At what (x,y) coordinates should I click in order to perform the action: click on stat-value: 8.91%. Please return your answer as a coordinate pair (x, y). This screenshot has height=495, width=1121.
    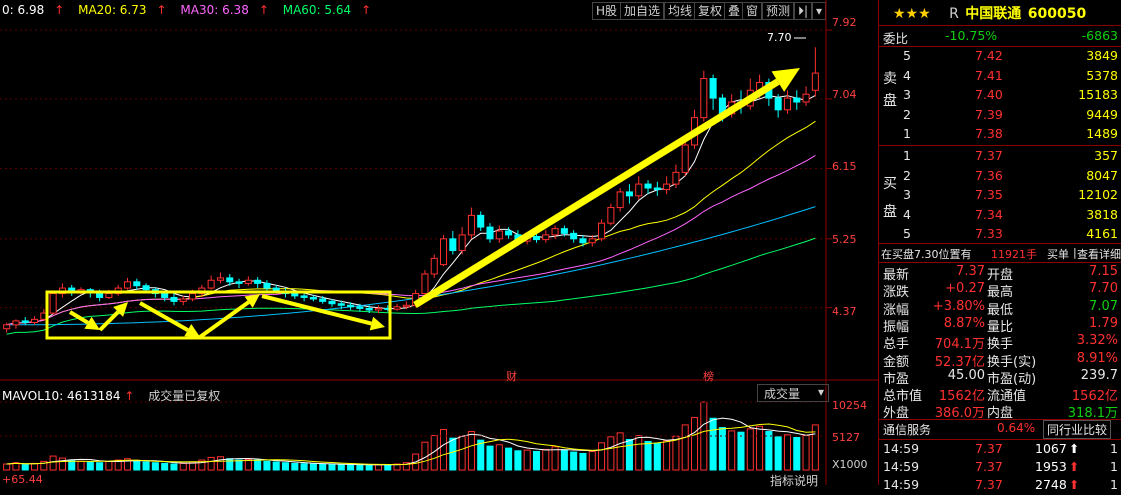
    Looking at the image, I should click on (1097, 358).